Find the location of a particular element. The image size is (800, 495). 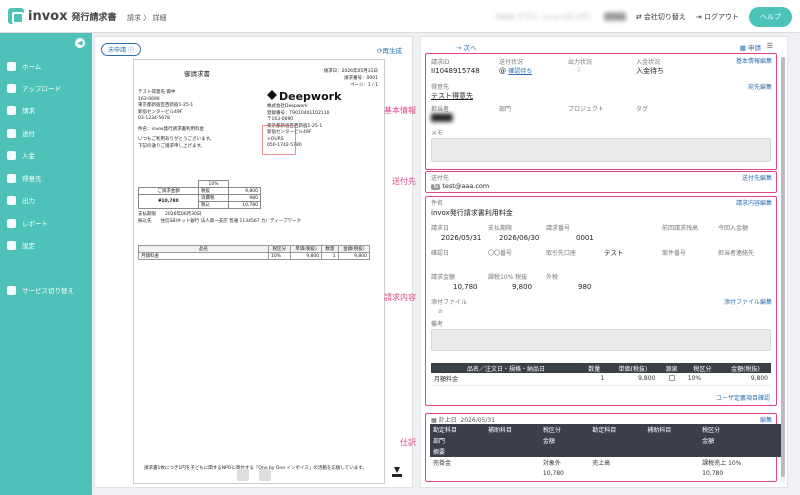

sidebar-item-label: 出力 is located at coordinates (28, 201).